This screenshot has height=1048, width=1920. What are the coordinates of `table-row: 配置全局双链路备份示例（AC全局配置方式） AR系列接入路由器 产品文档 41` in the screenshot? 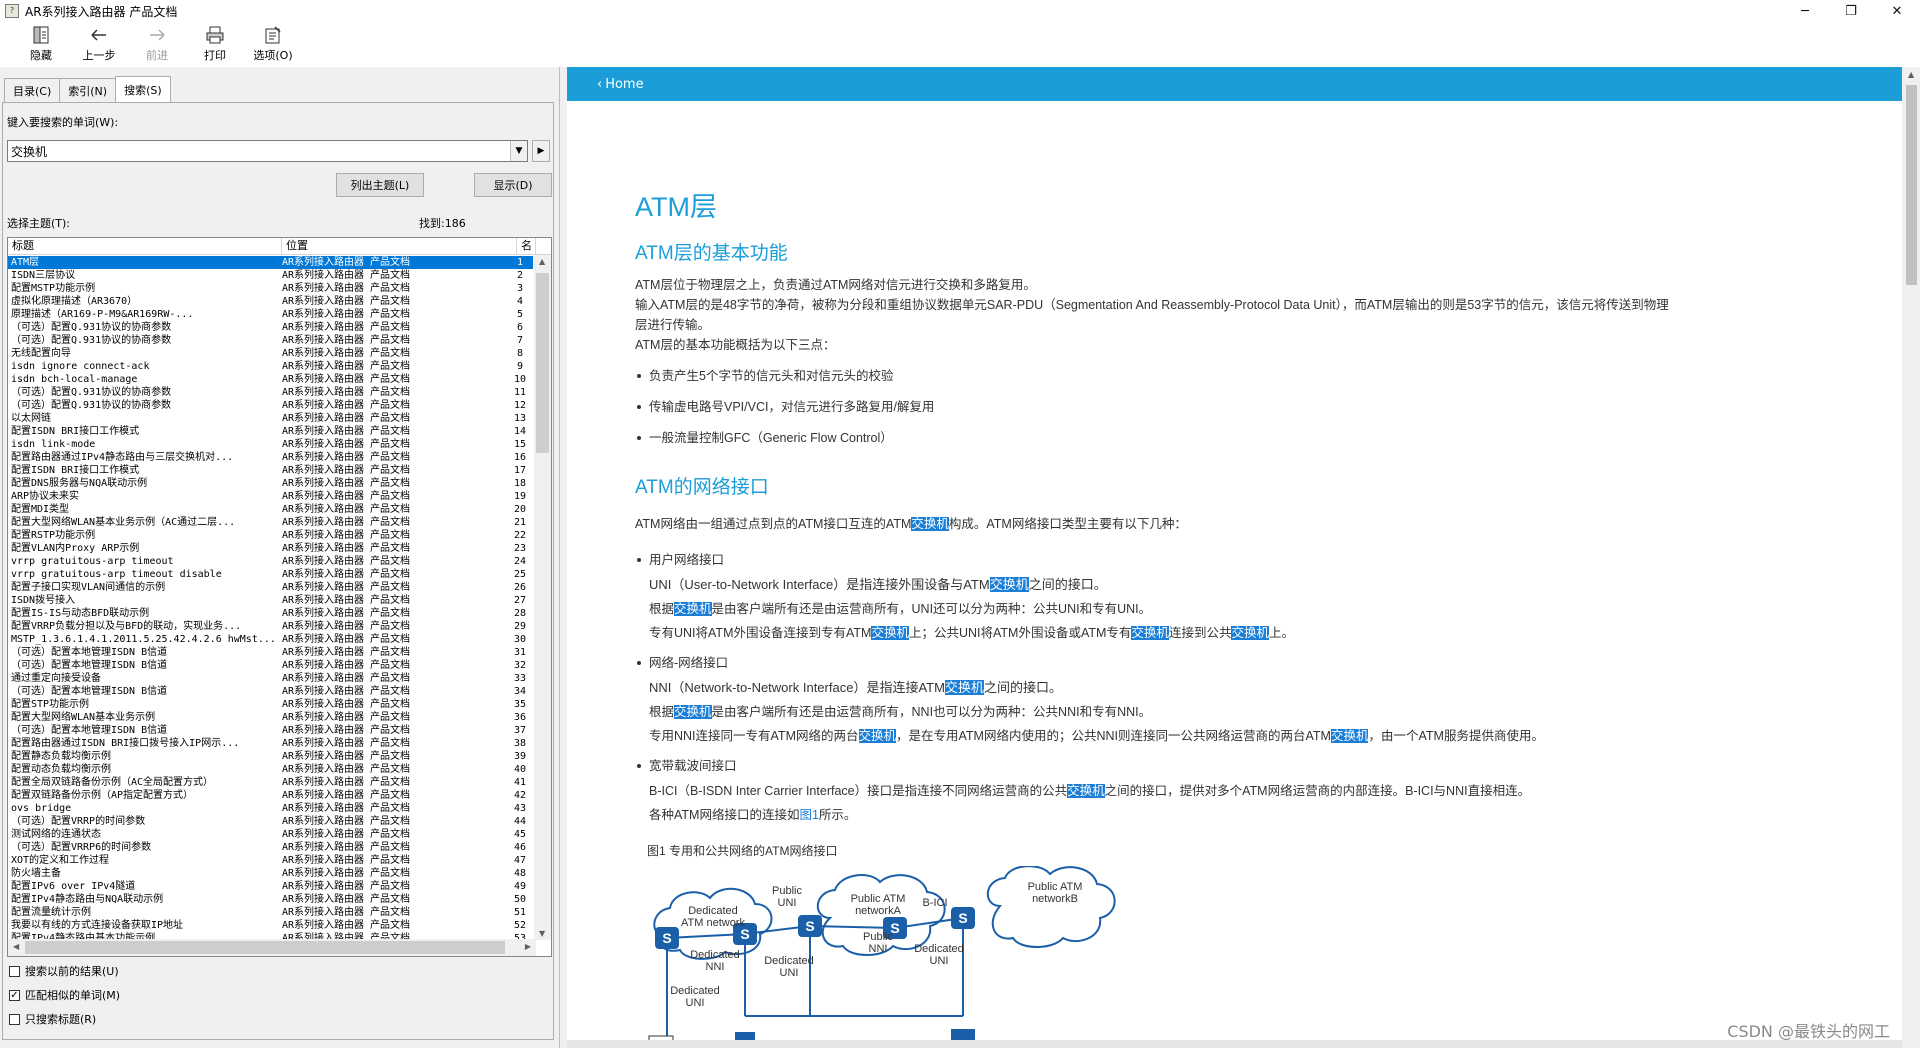 It's located at (270, 782).